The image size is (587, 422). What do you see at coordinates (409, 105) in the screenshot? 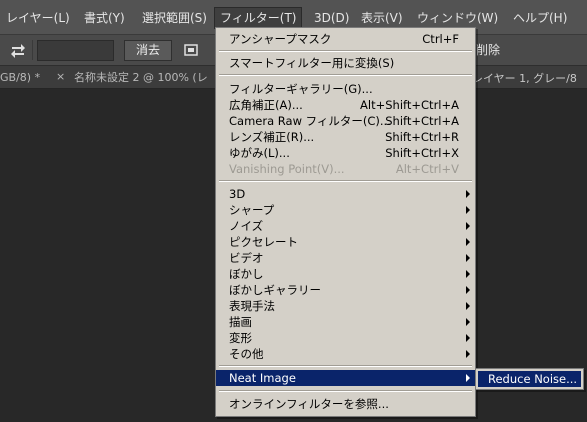
I see `menu-item-shortcut: Alt+Shift+Ctrl+A` at bounding box center [409, 105].